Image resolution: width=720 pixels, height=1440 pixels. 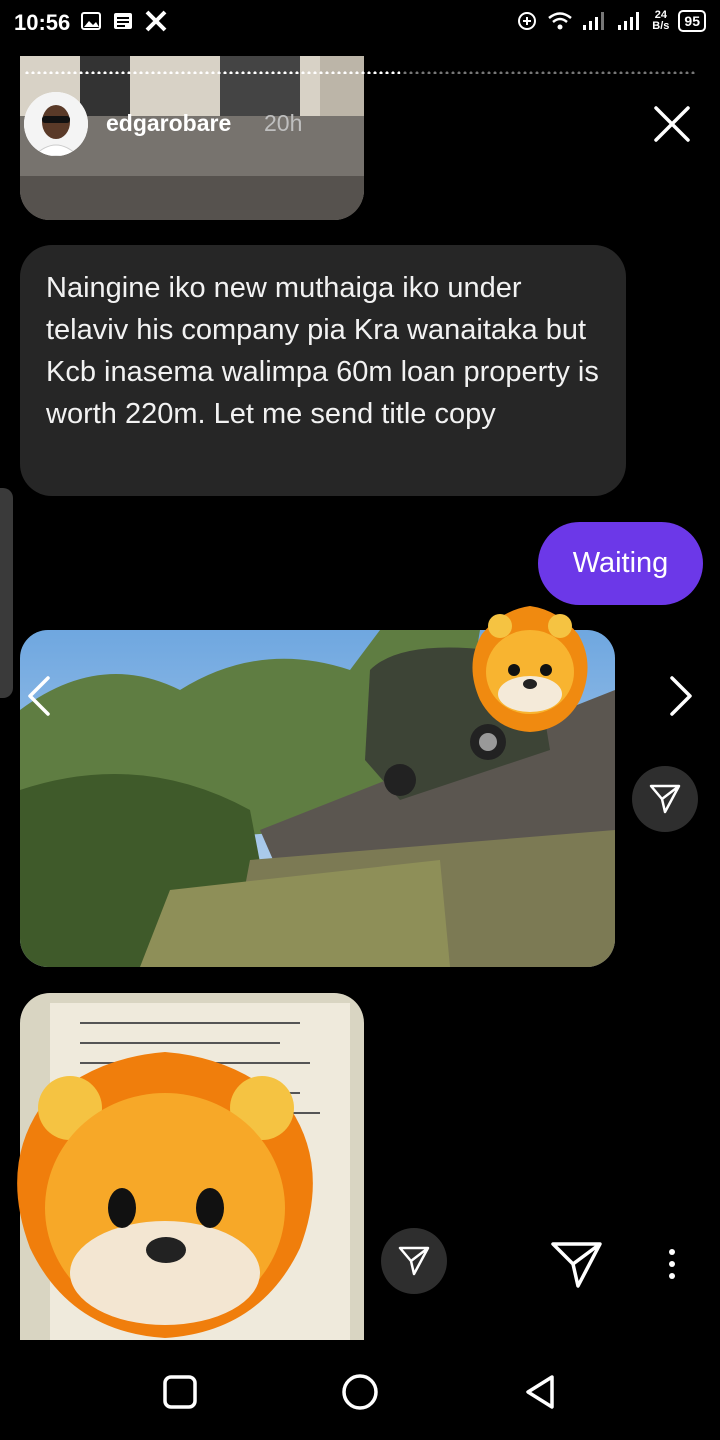 What do you see at coordinates (156, 21) in the screenshot?
I see `x-app-icon` at bounding box center [156, 21].